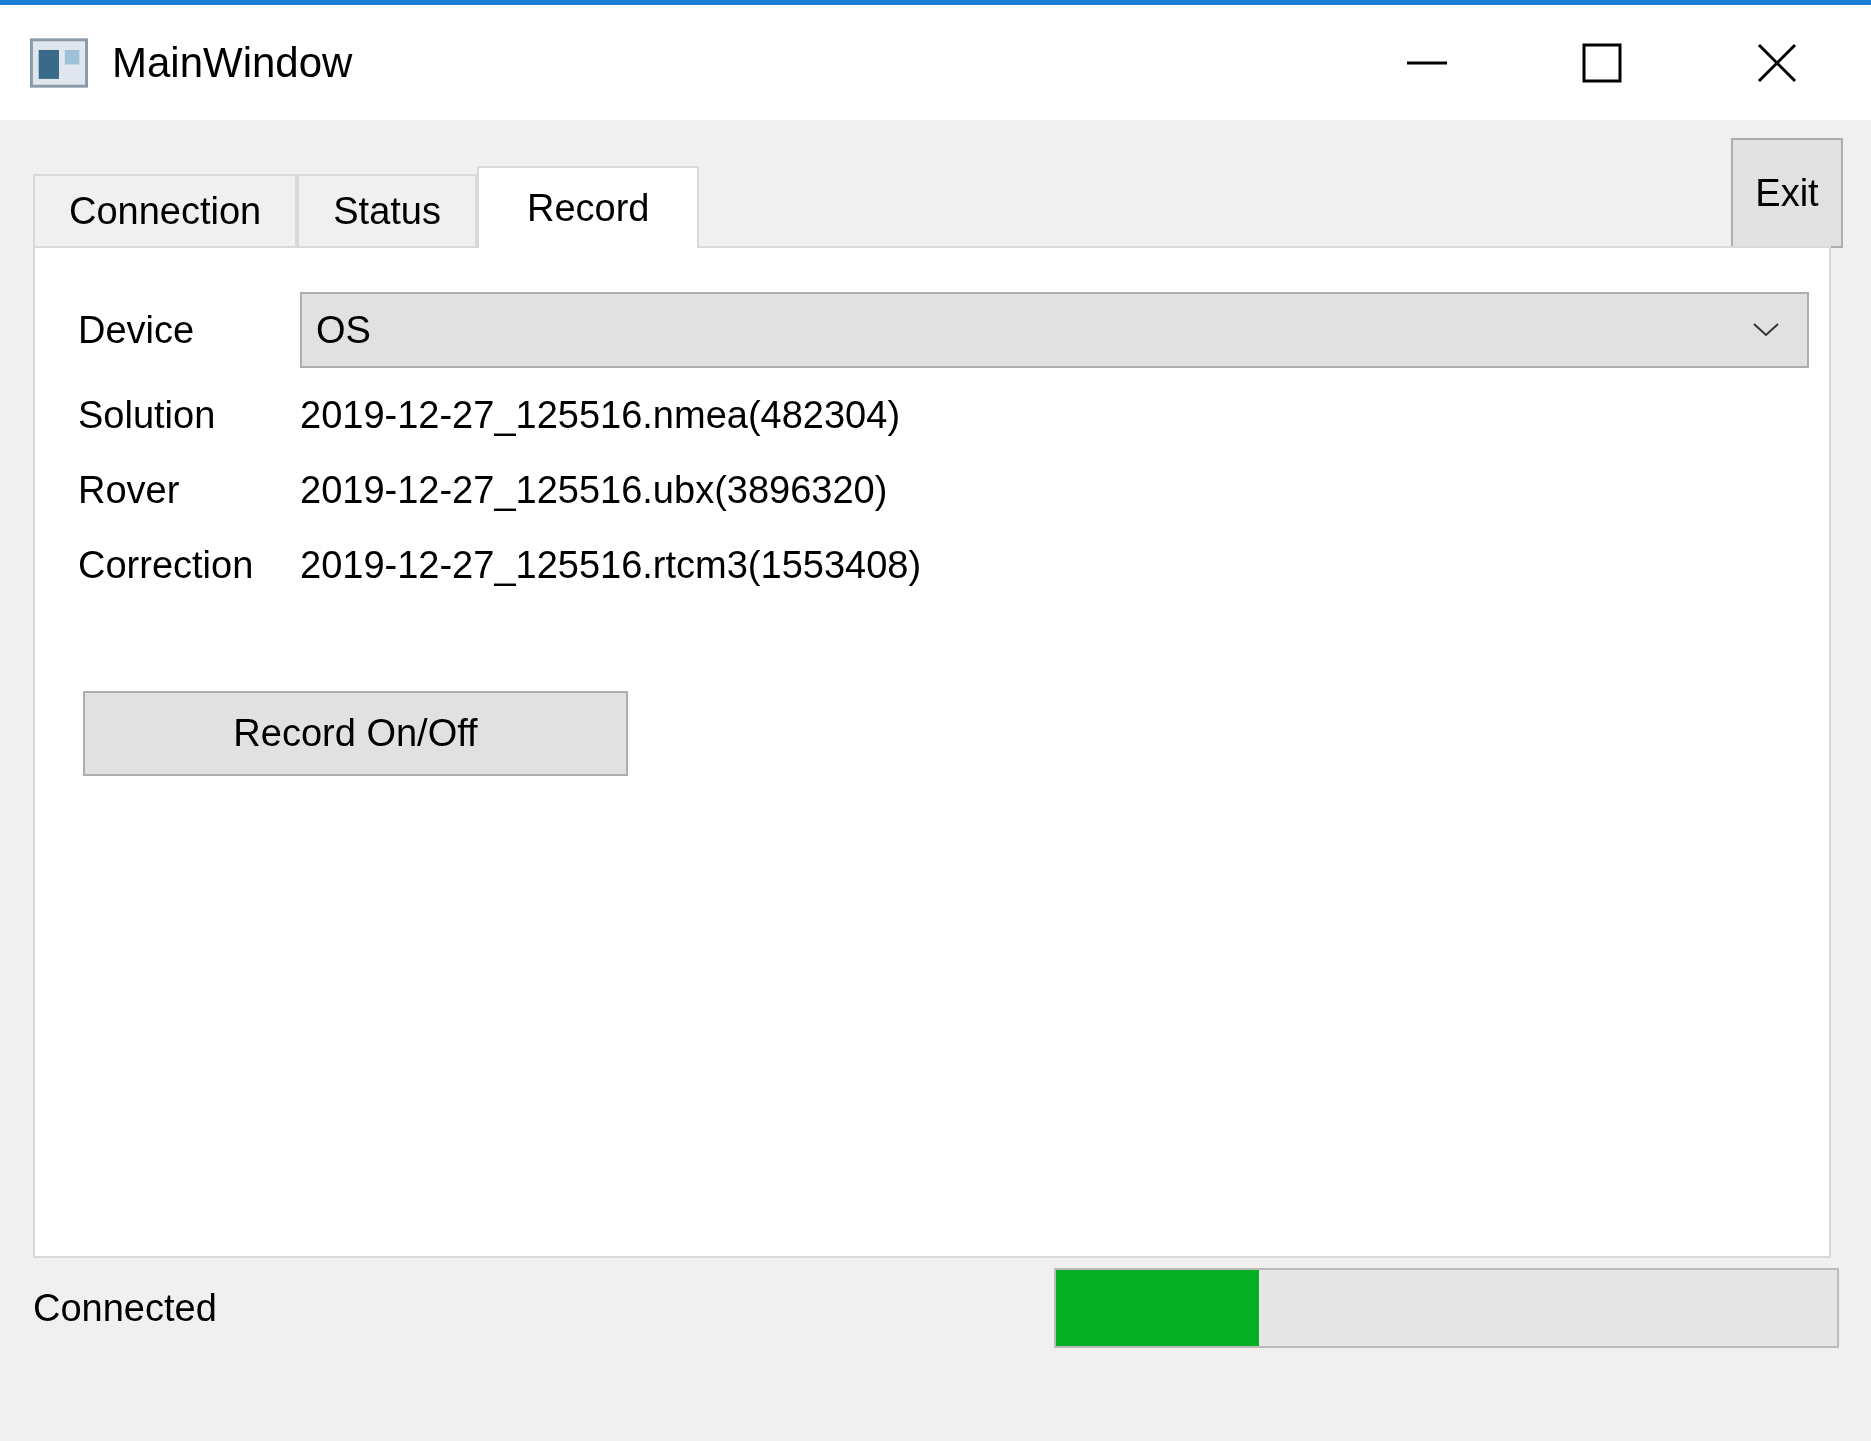  I want to click on field-value: 2019-12-27_125516.ubx(3896320), so click(594, 490).